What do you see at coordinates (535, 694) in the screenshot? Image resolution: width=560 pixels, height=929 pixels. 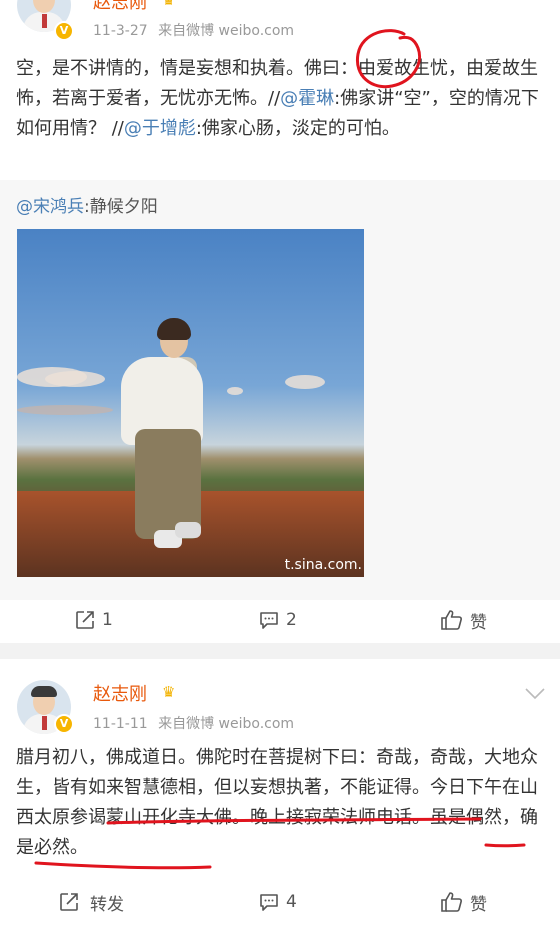 I see `chevron-down-icon` at bounding box center [535, 694].